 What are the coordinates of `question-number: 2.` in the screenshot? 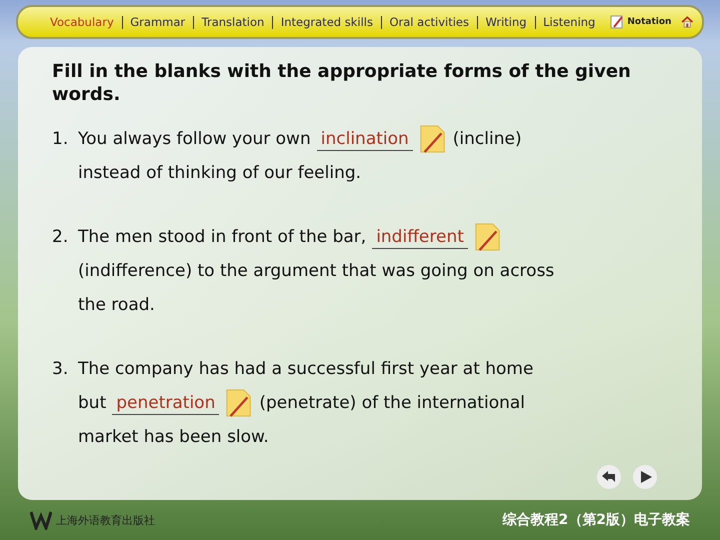 It's located at (61, 237).